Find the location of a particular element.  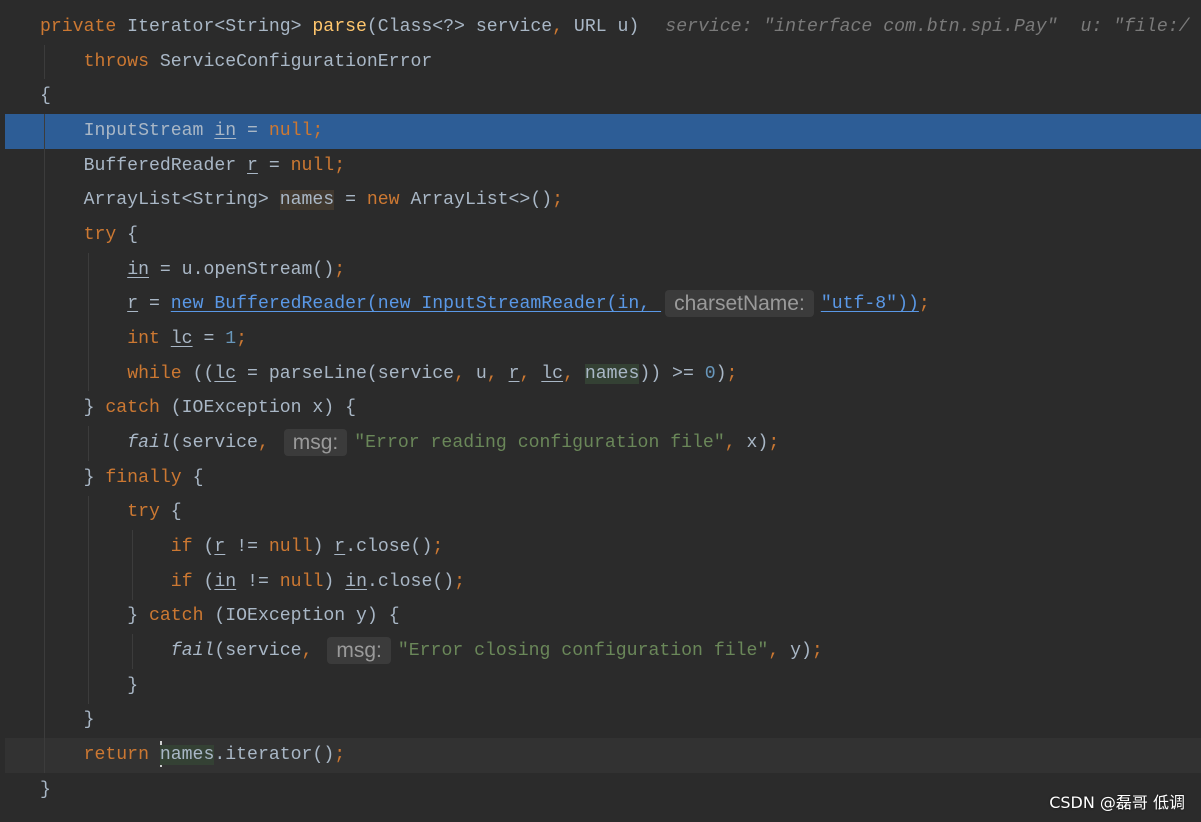

code-line-16: if (r != null) r.close(); is located at coordinates (600, 547).